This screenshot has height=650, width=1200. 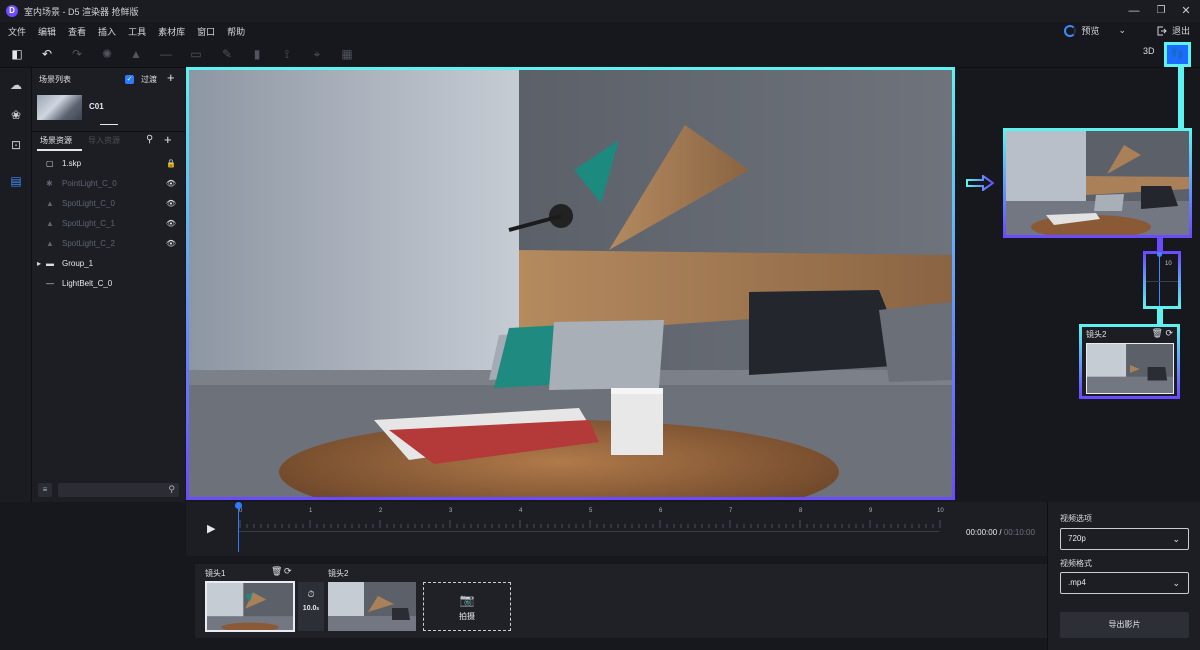 I want to click on undo-icon: ↶, so click(x=47, y=54).